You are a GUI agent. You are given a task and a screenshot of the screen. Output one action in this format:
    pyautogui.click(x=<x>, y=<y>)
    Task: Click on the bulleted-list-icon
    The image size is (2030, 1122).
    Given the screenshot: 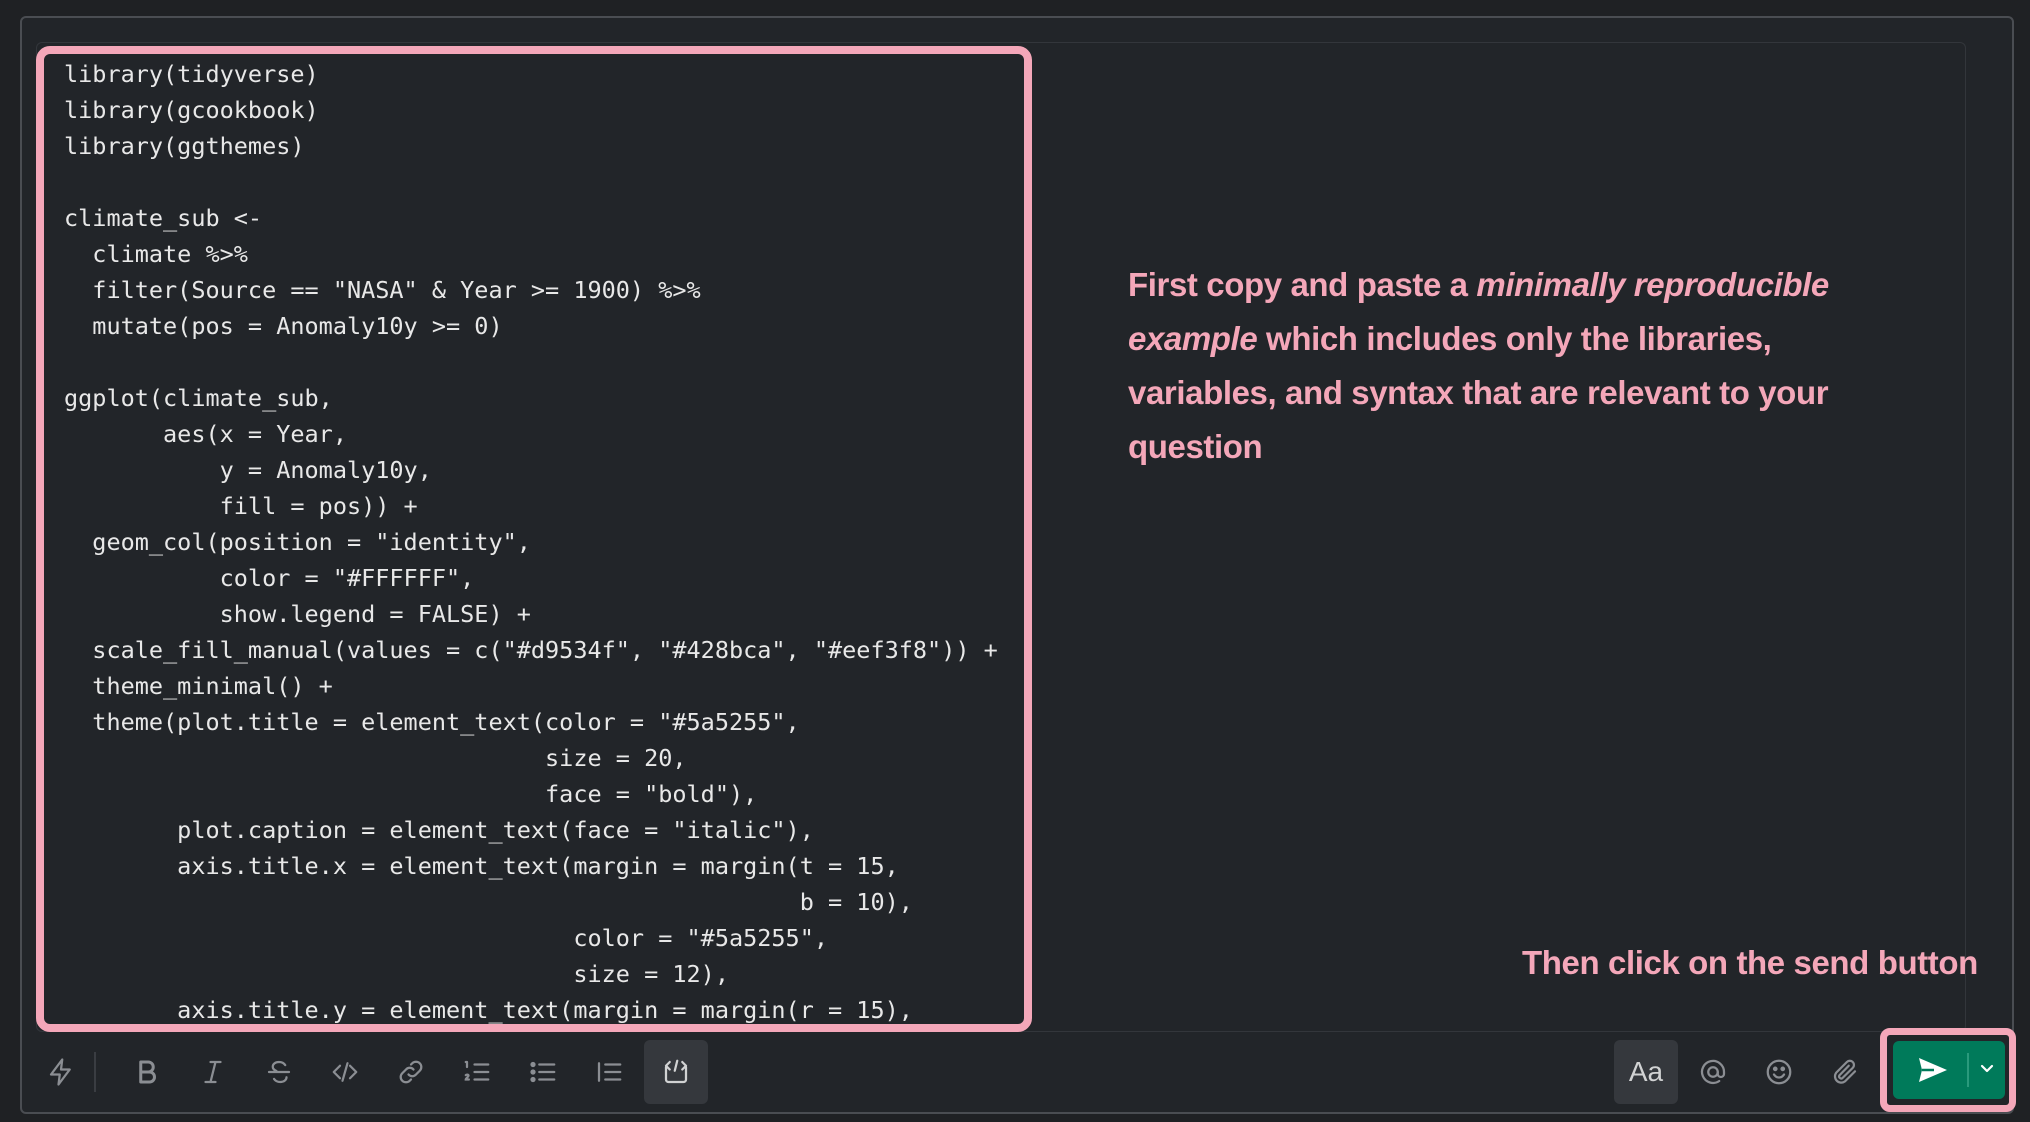 What is the action you would take?
    pyautogui.click(x=543, y=1072)
    